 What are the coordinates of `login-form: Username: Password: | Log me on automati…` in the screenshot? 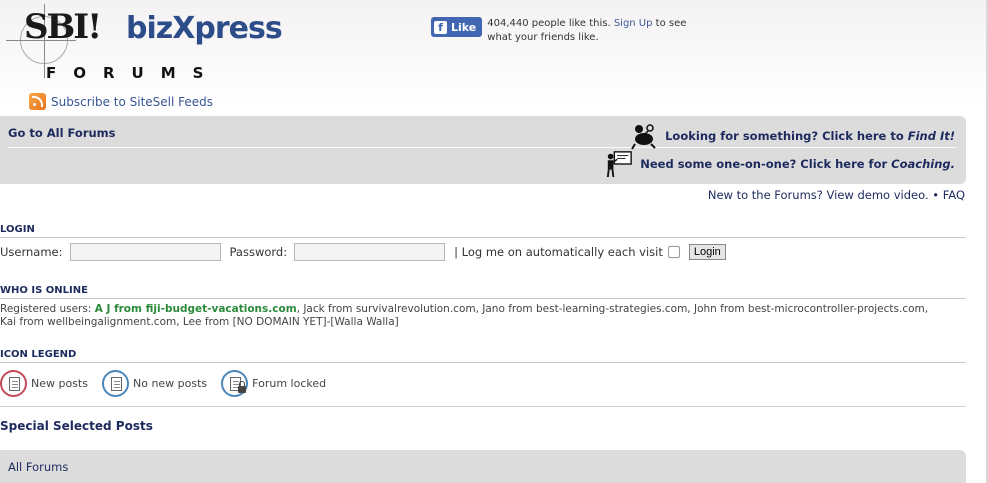 It's located at (363, 252).